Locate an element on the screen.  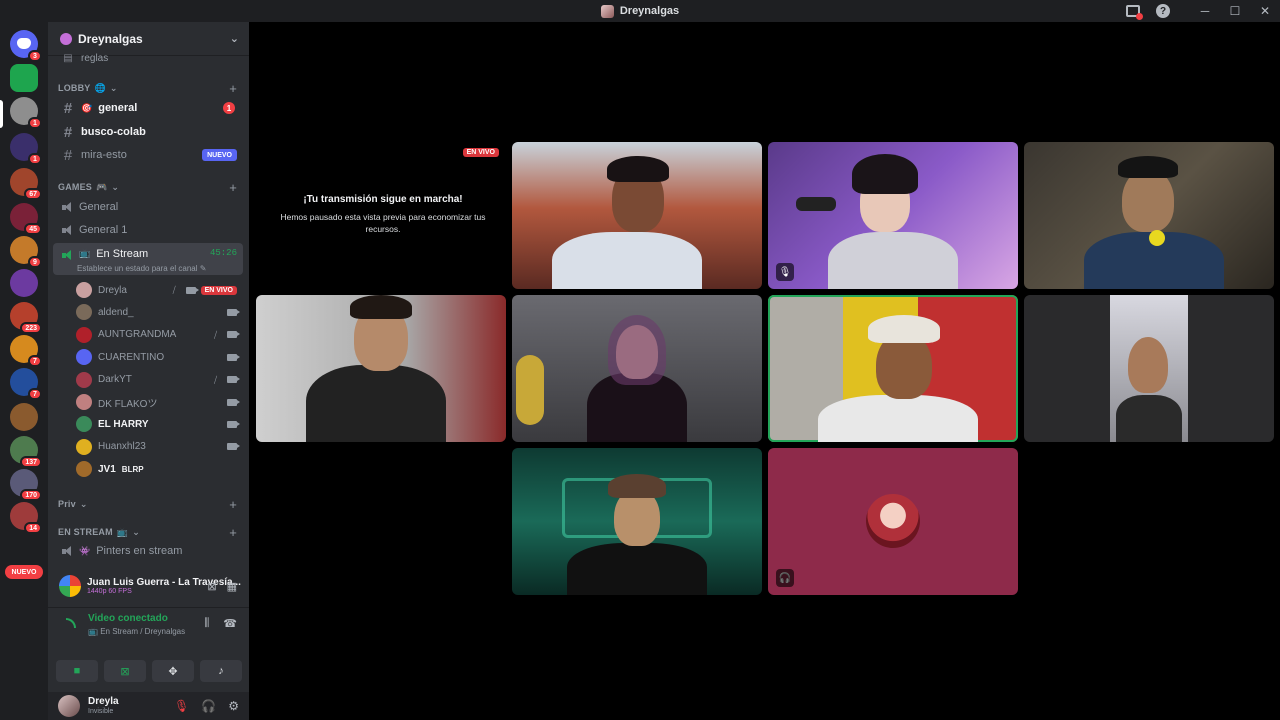
voice-user: Huanxhl23 is located at coordinates (158, 447).